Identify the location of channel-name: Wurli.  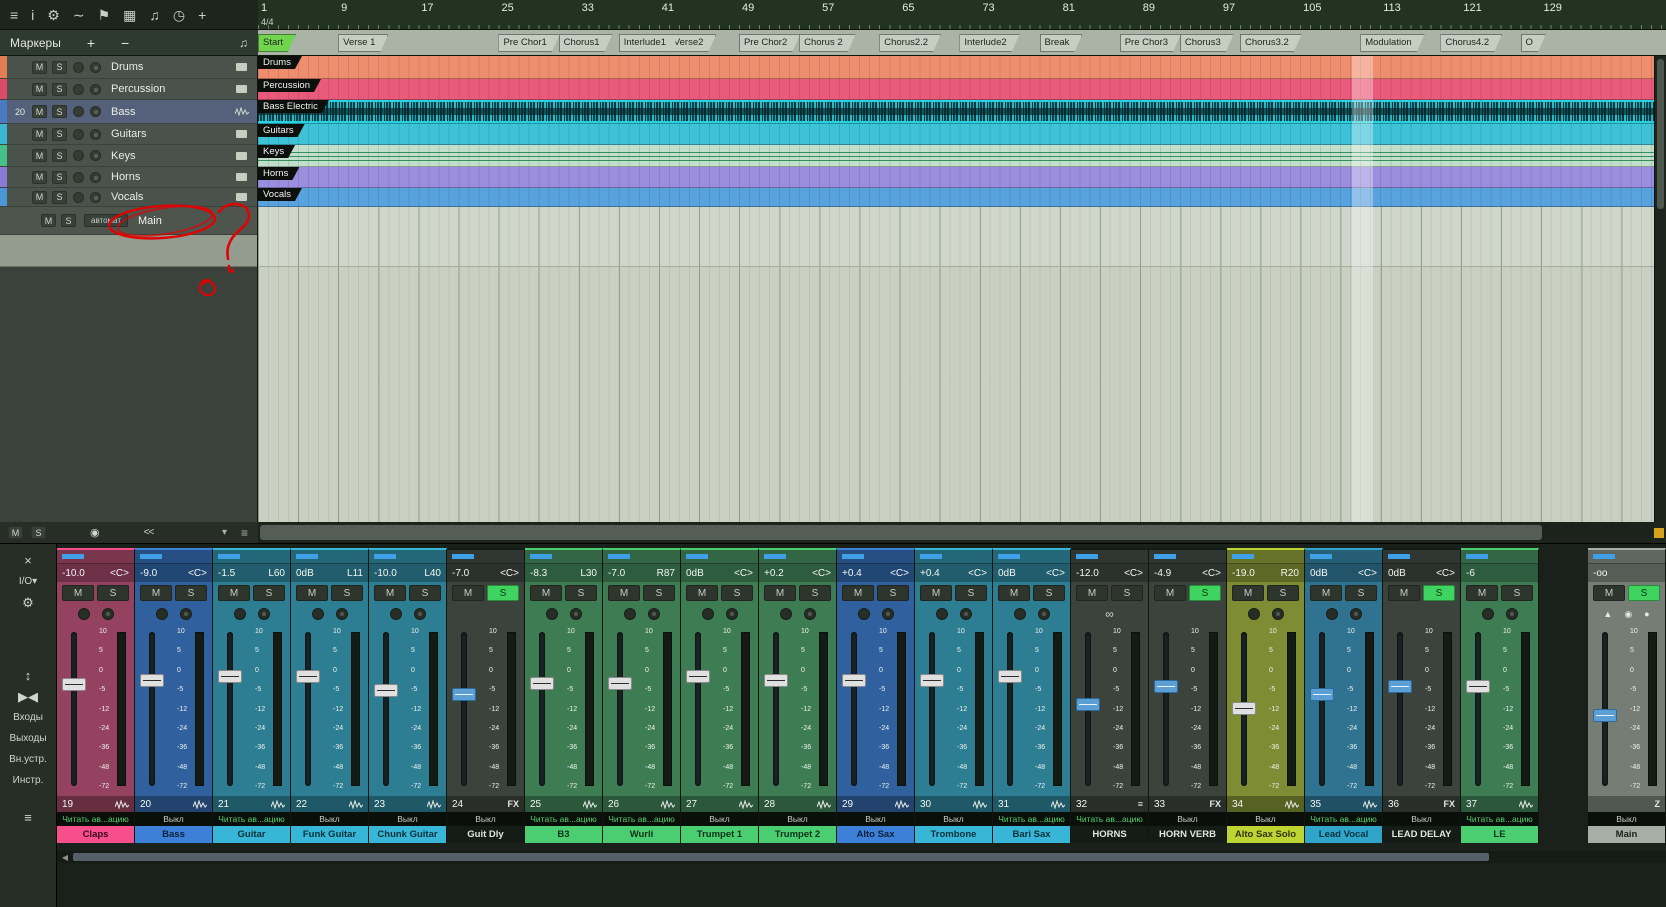
(641, 834).